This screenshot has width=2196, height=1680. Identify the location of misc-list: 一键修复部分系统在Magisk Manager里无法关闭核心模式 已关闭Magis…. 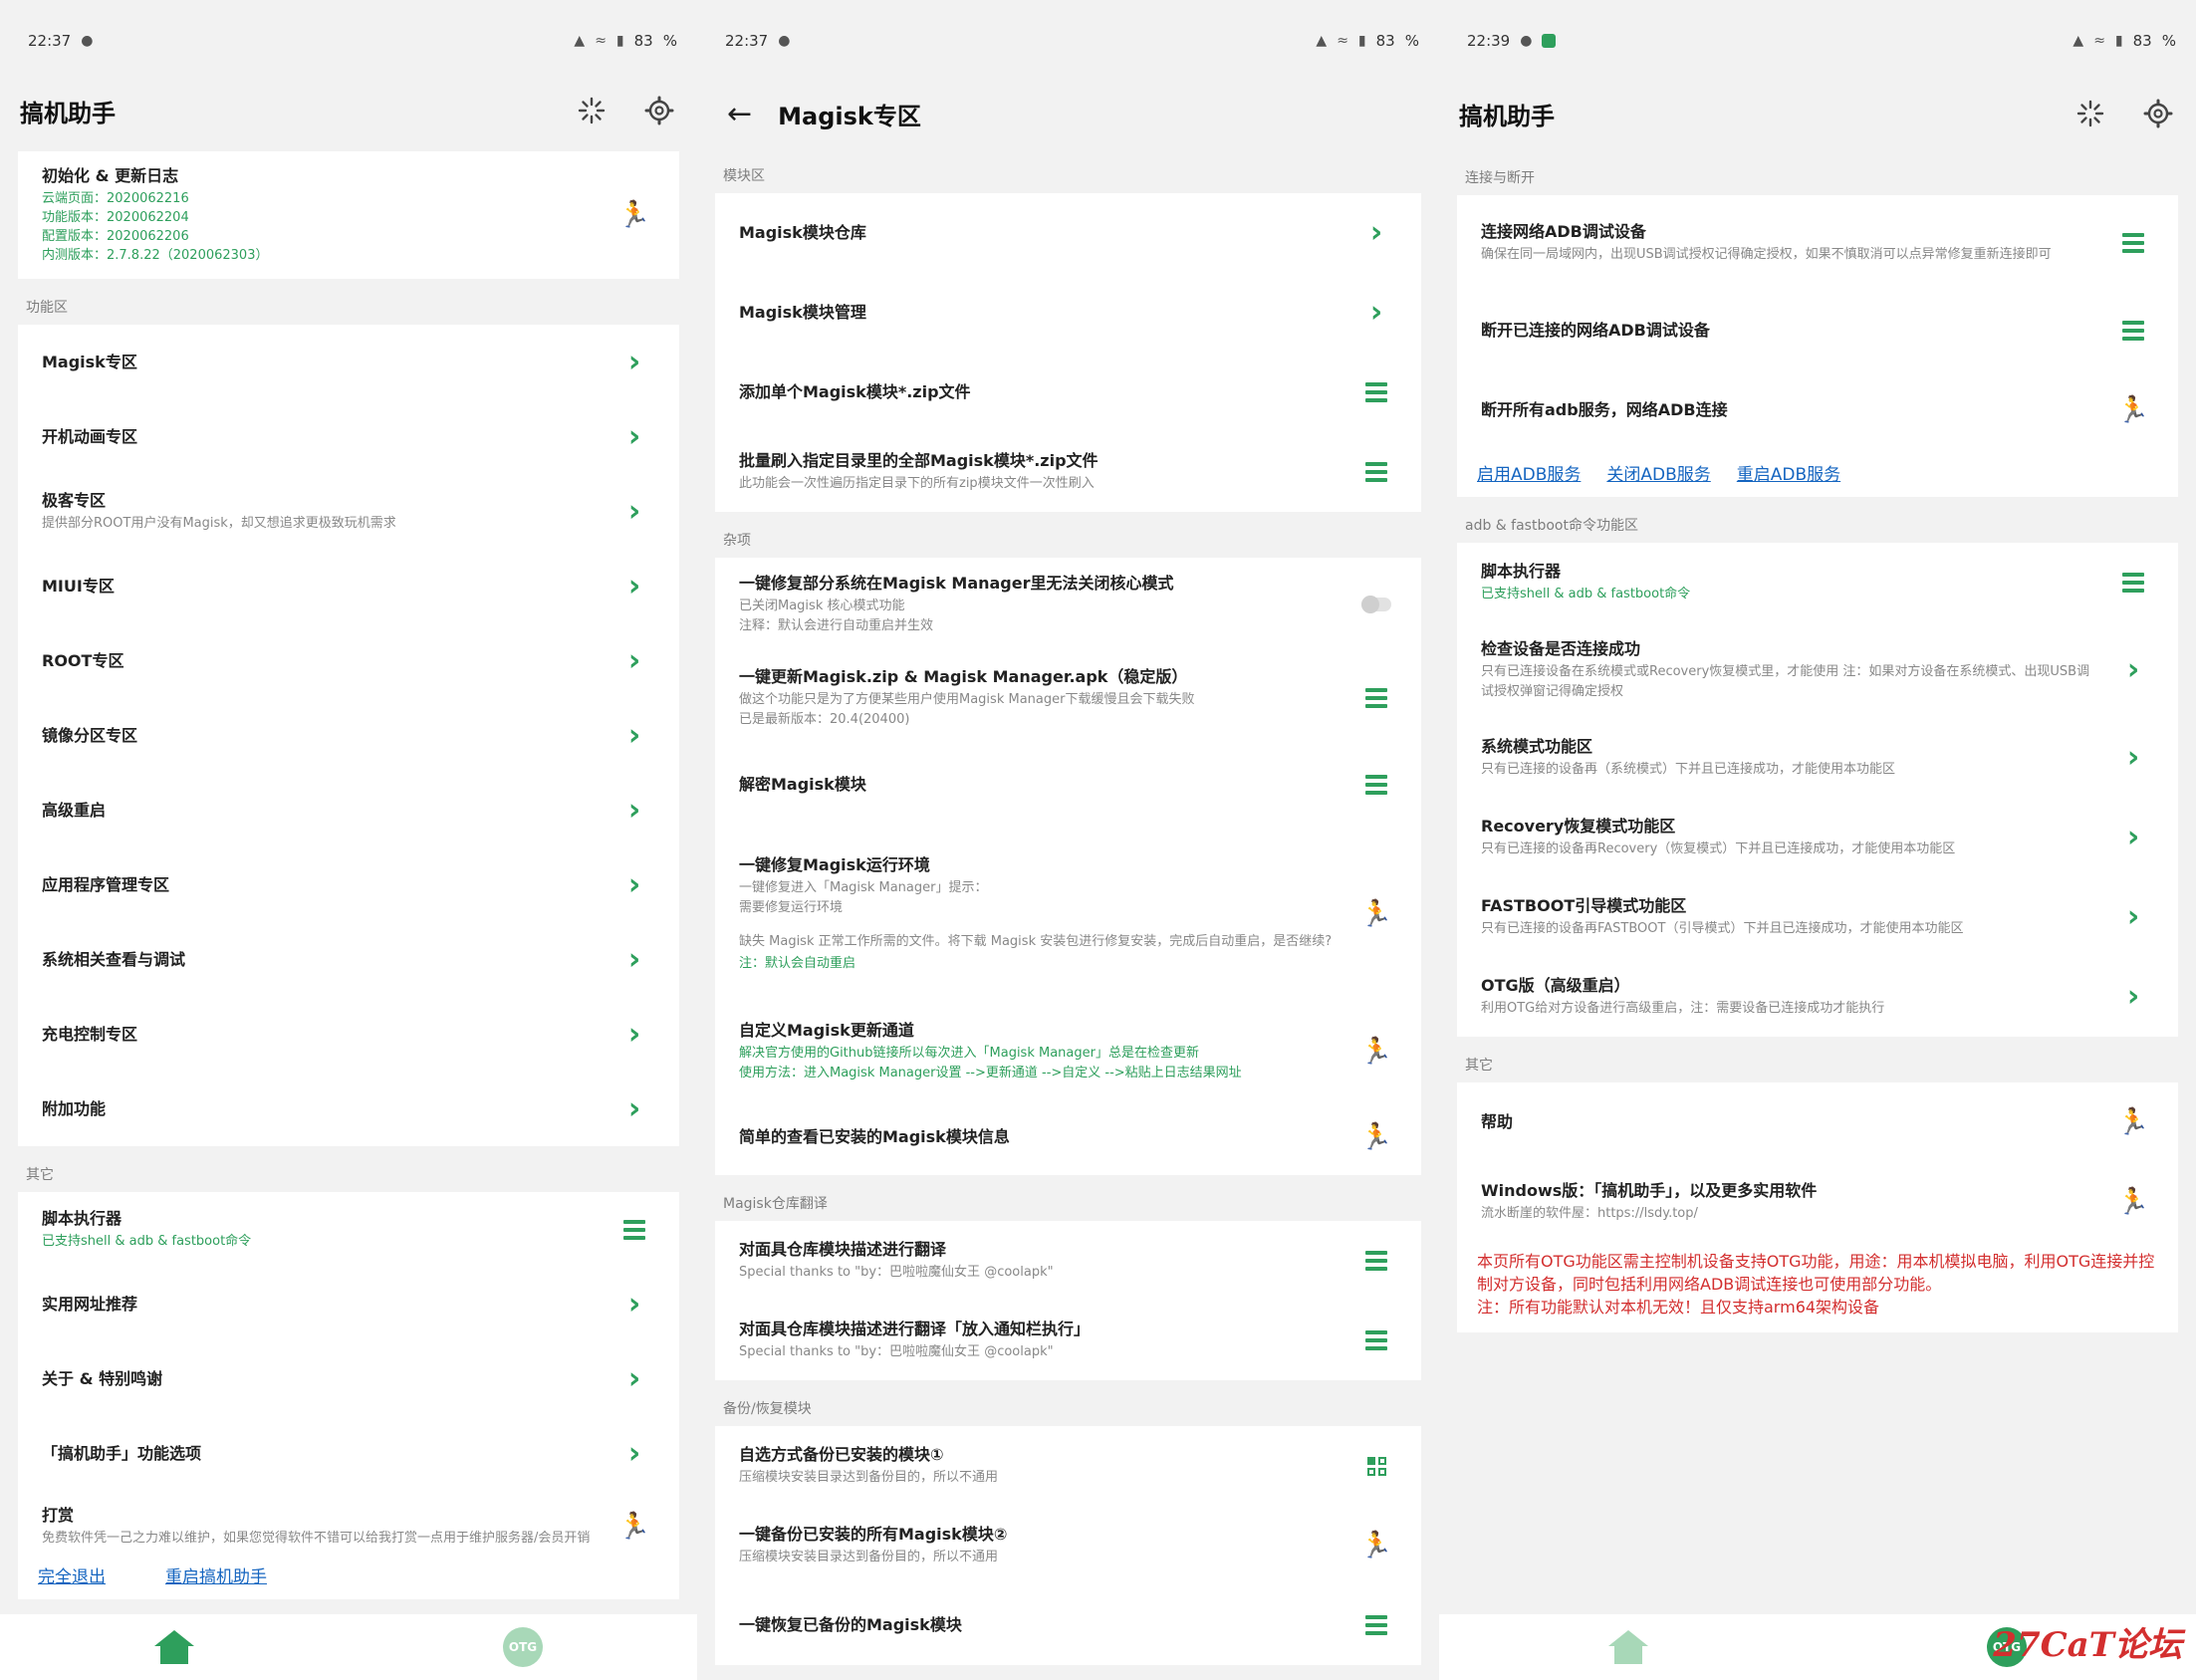
(1068, 866).